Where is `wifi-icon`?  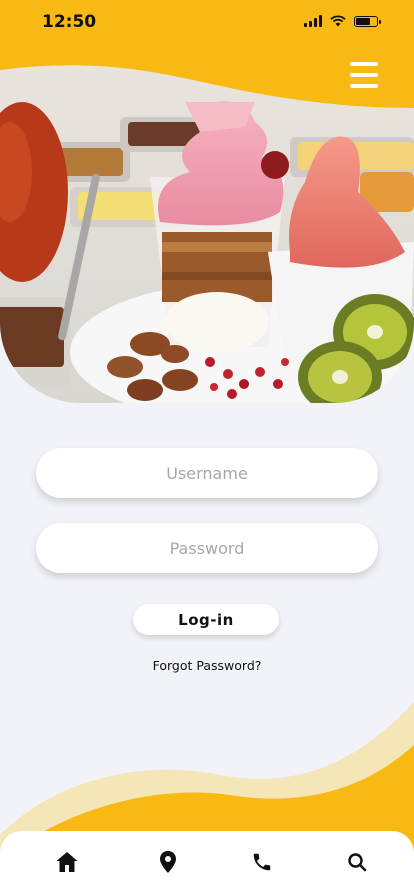 wifi-icon is located at coordinates (338, 21).